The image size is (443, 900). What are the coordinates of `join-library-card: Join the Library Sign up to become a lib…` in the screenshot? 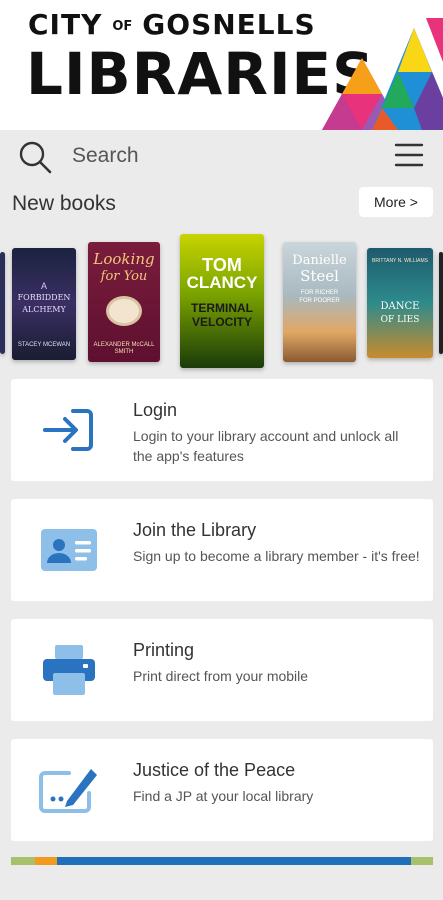 It's located at (222, 550).